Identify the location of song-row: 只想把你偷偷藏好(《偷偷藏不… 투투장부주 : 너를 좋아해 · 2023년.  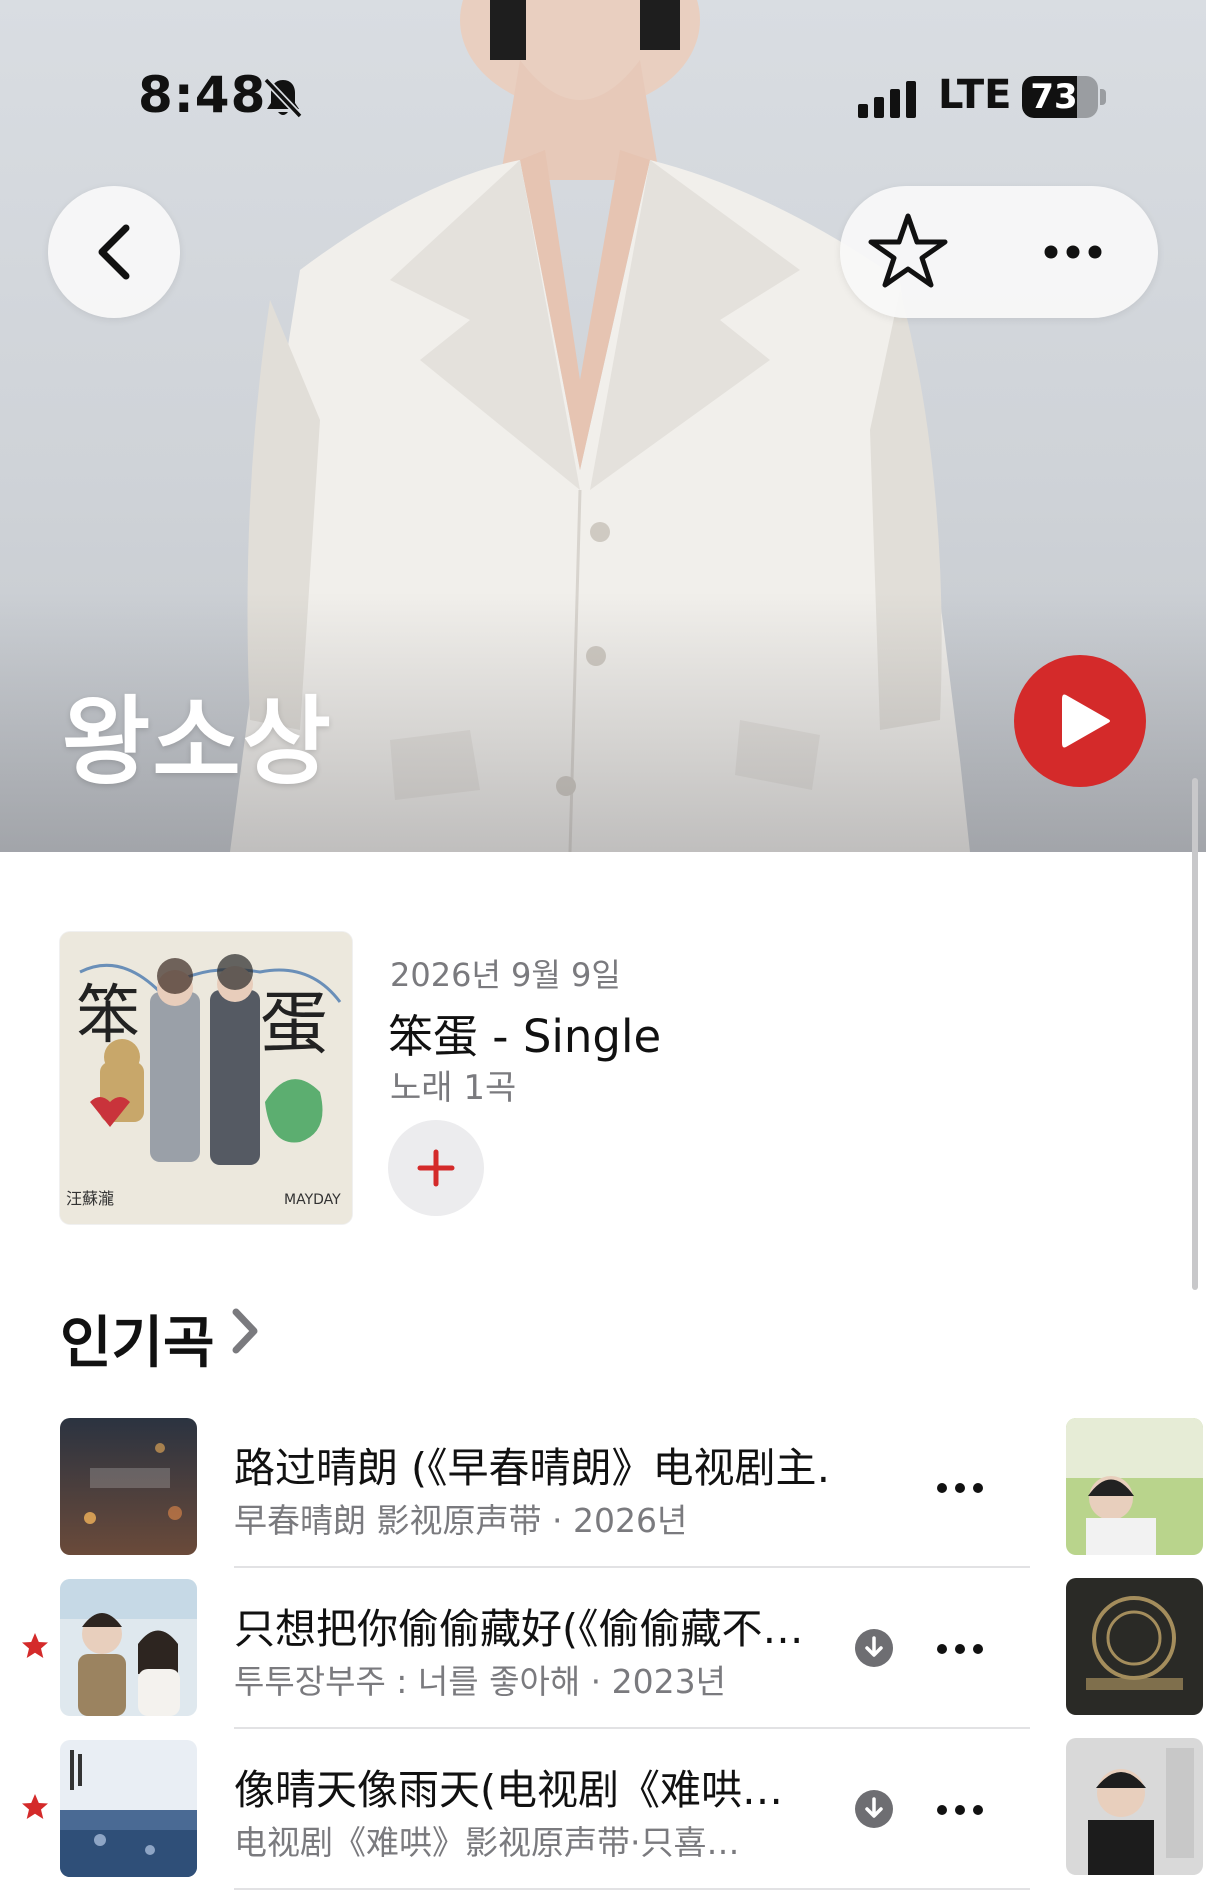
(515, 1649).